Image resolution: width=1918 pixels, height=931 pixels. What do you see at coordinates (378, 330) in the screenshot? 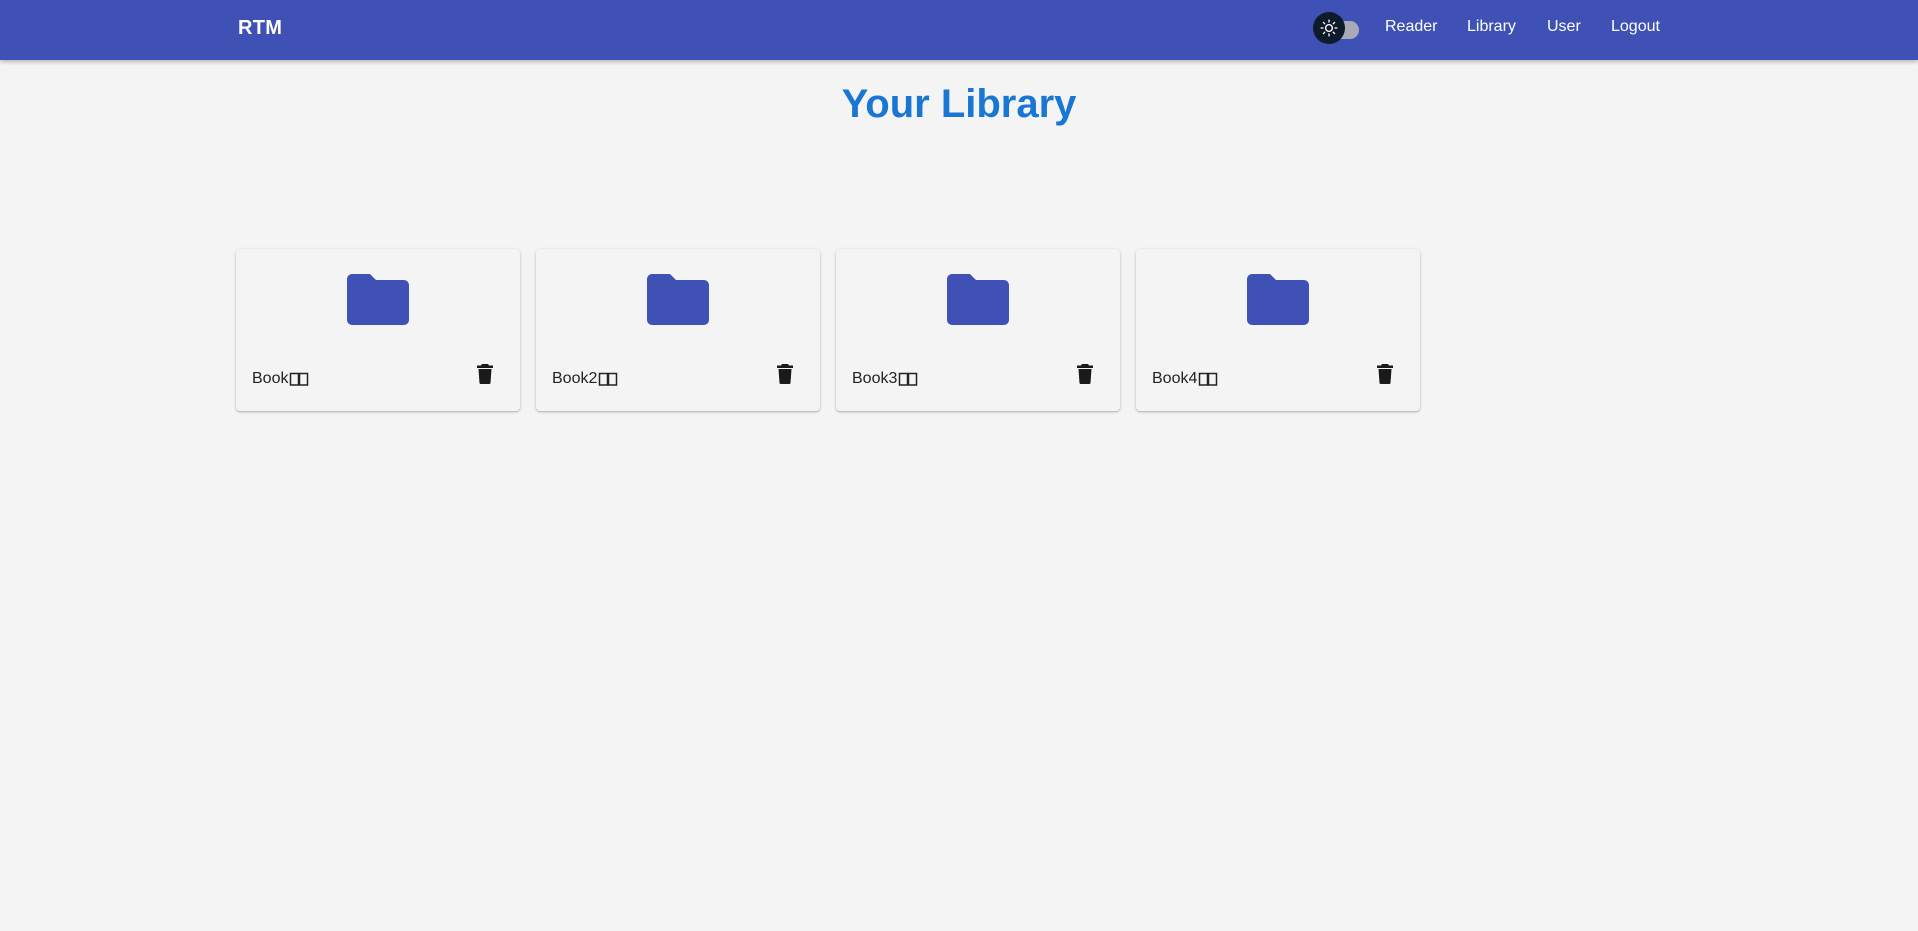
I see `book-card: Book` at bounding box center [378, 330].